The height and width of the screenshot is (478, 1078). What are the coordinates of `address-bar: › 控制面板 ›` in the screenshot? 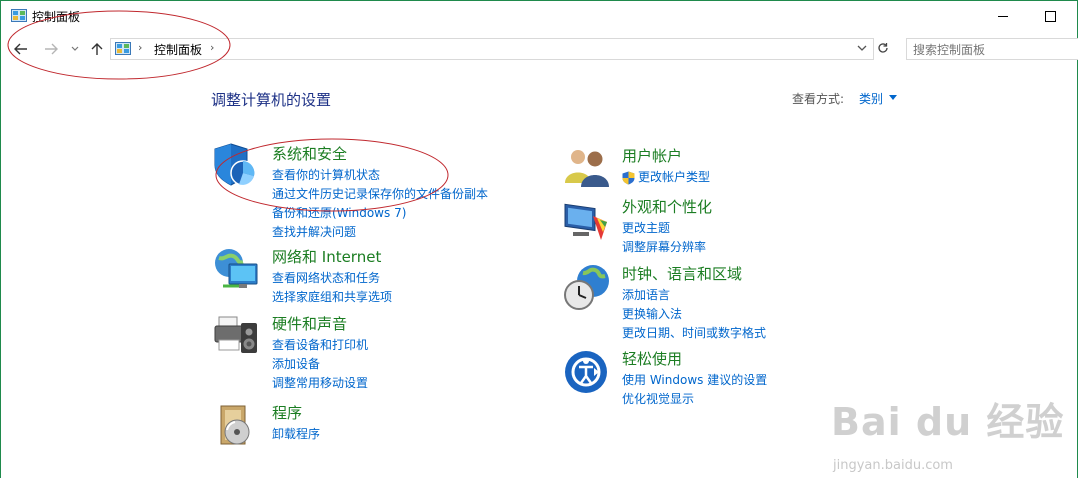 It's located at (492, 49).